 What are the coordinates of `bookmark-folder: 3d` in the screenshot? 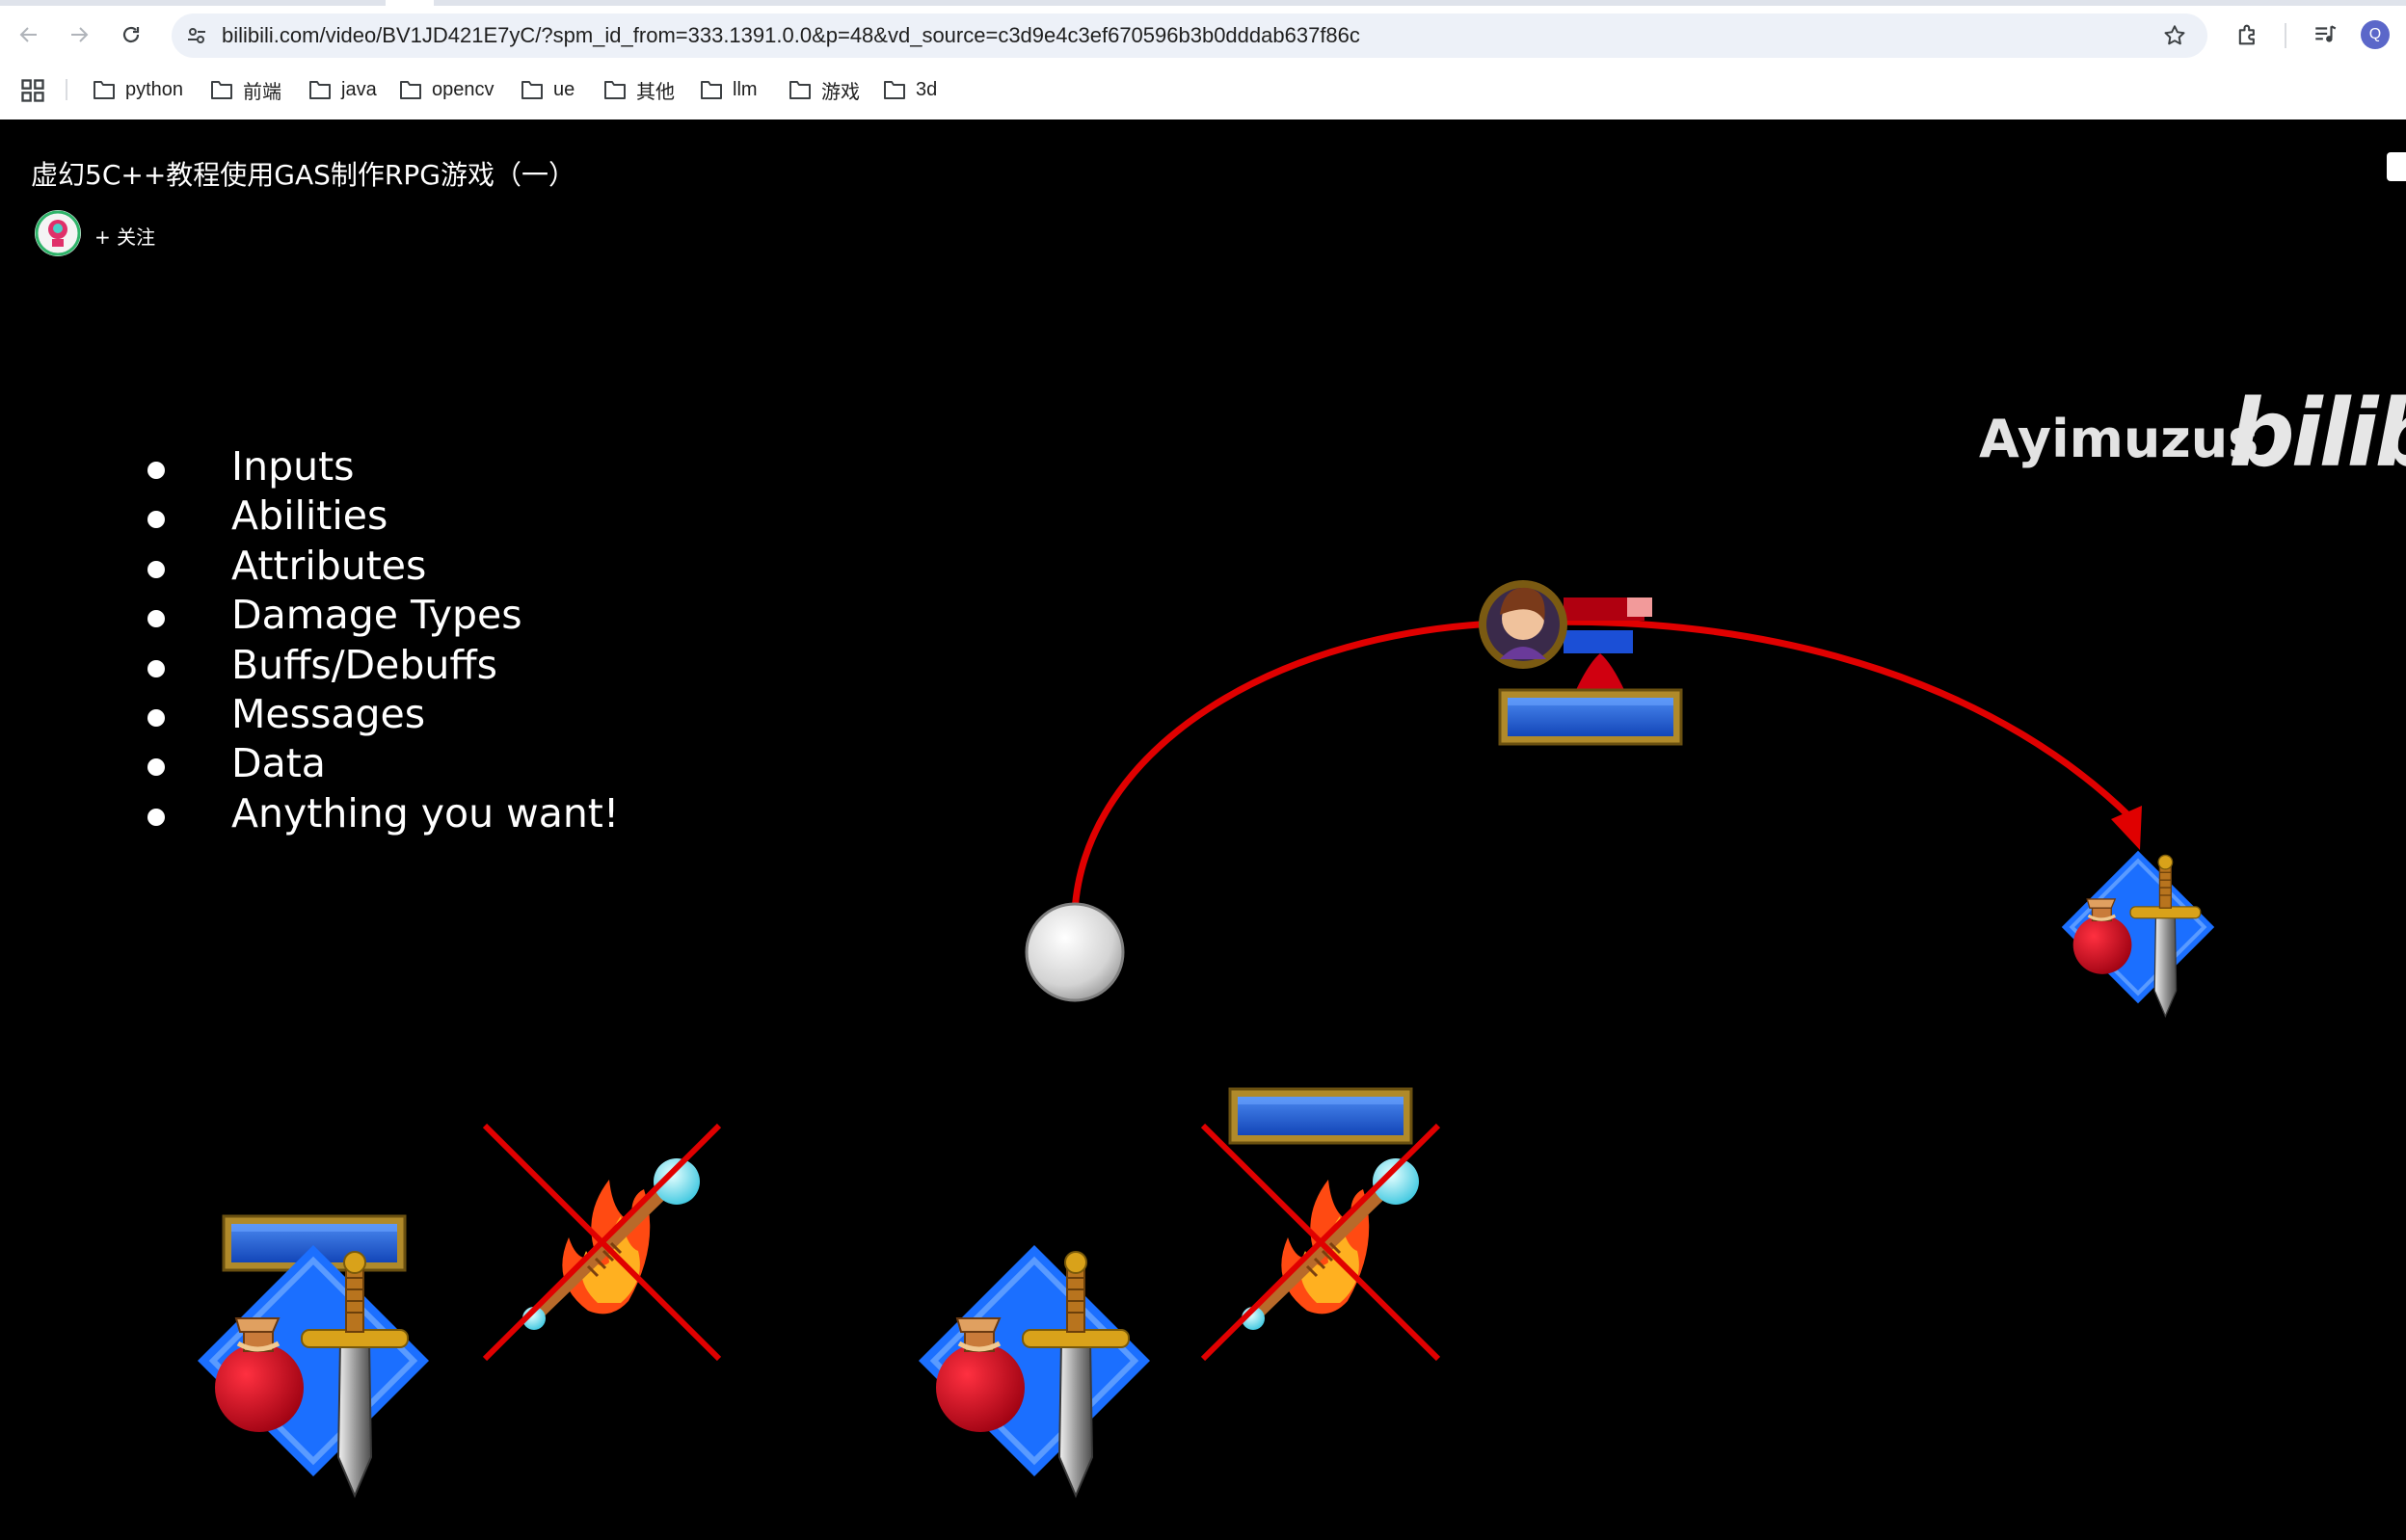 It's located at (910, 89).